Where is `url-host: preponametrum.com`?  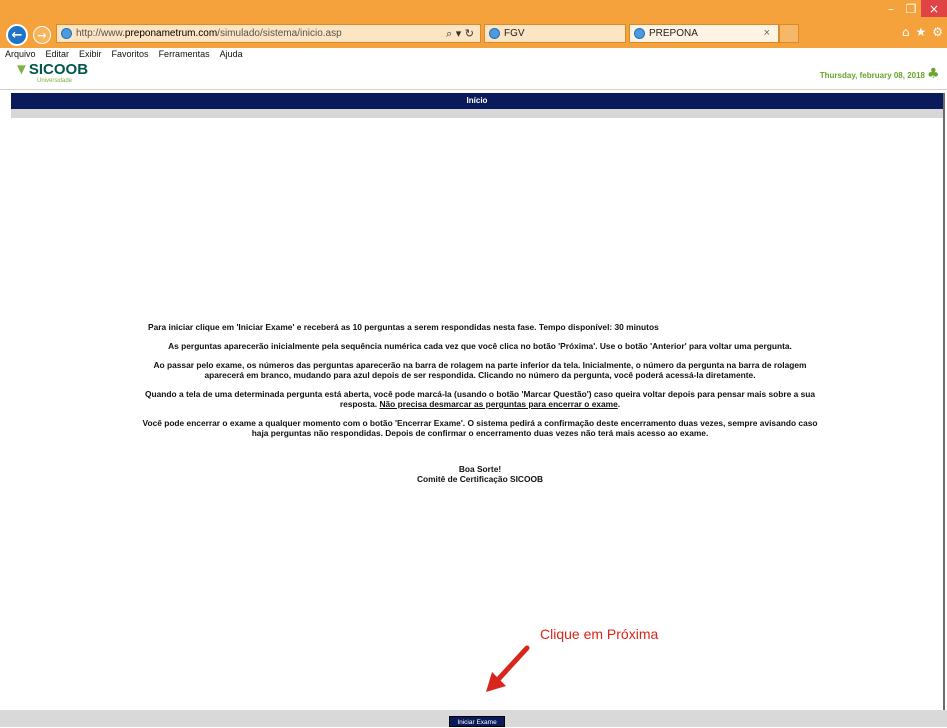 url-host: preponametrum.com is located at coordinates (171, 33).